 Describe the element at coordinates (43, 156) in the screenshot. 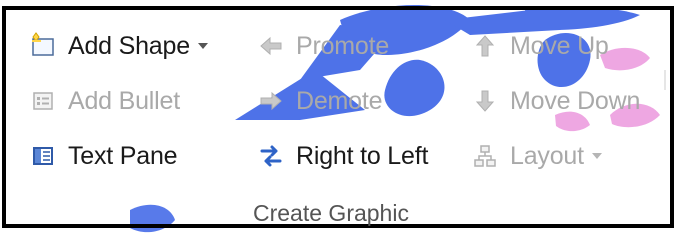

I see `text-pane-icon` at that location.